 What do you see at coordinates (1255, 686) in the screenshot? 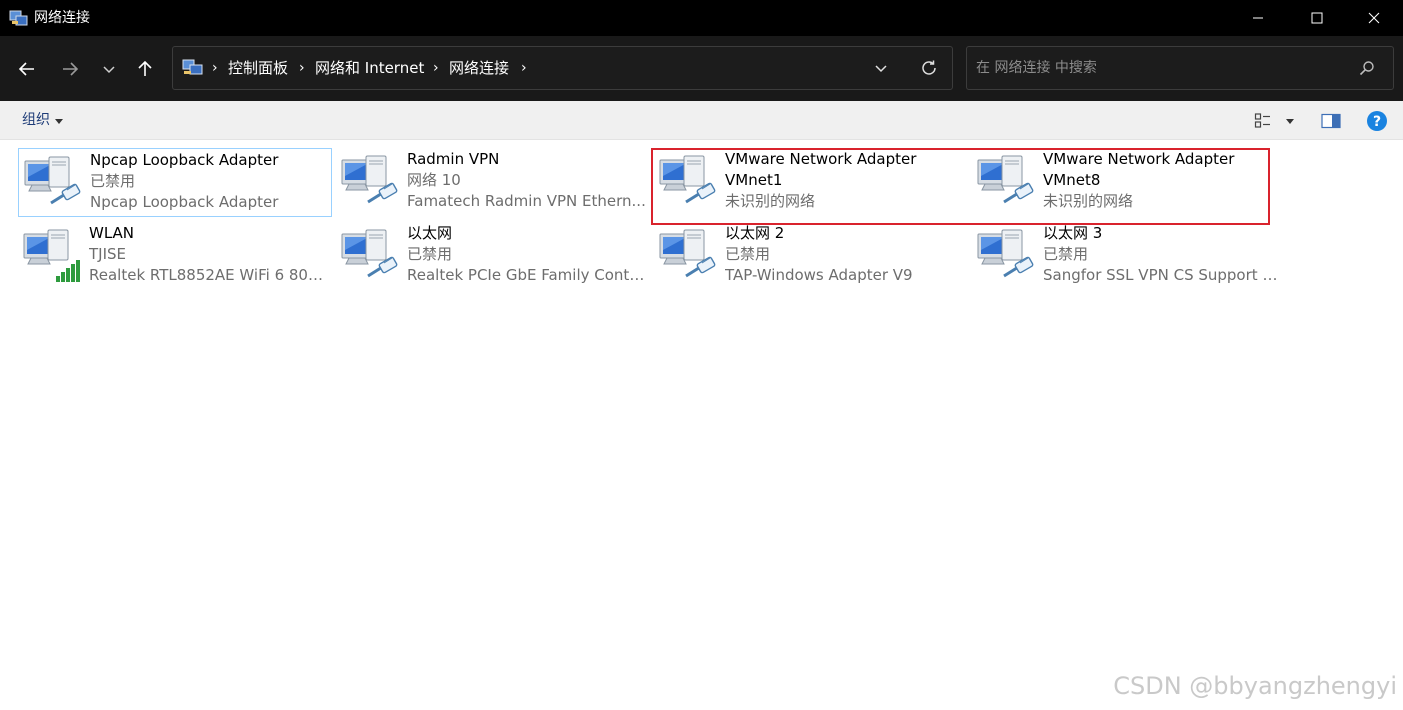
I see `watermark: CSDN @bbyangzhengyi` at bounding box center [1255, 686].